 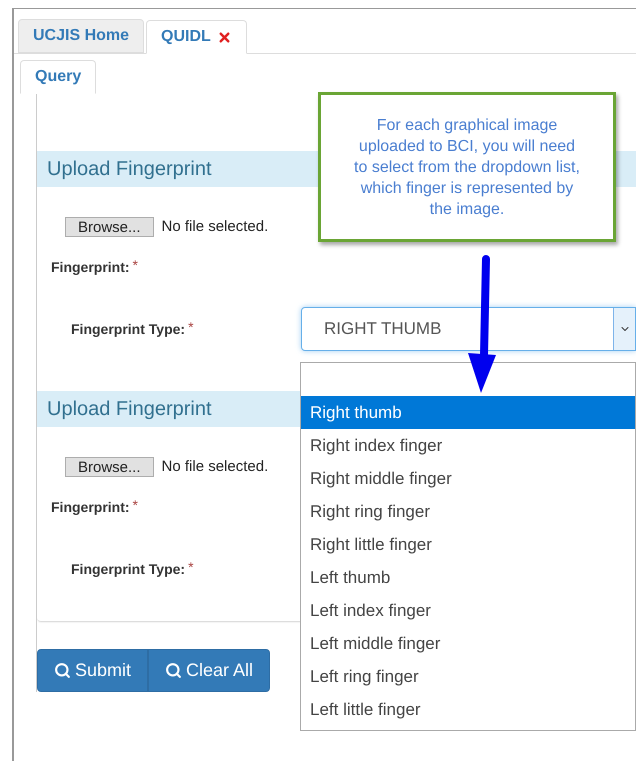 What do you see at coordinates (468, 643) in the screenshot?
I see `dropdown-option: Left middle finger` at bounding box center [468, 643].